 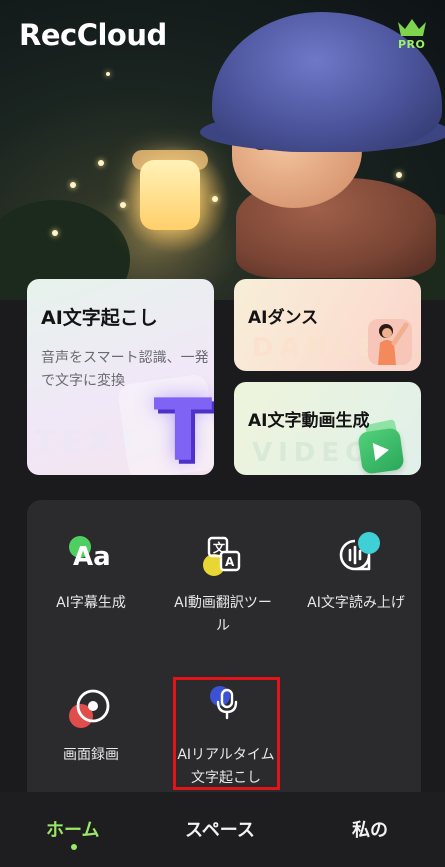 I want to click on video-translate-icon: 文 A, so click(x=223, y=558).